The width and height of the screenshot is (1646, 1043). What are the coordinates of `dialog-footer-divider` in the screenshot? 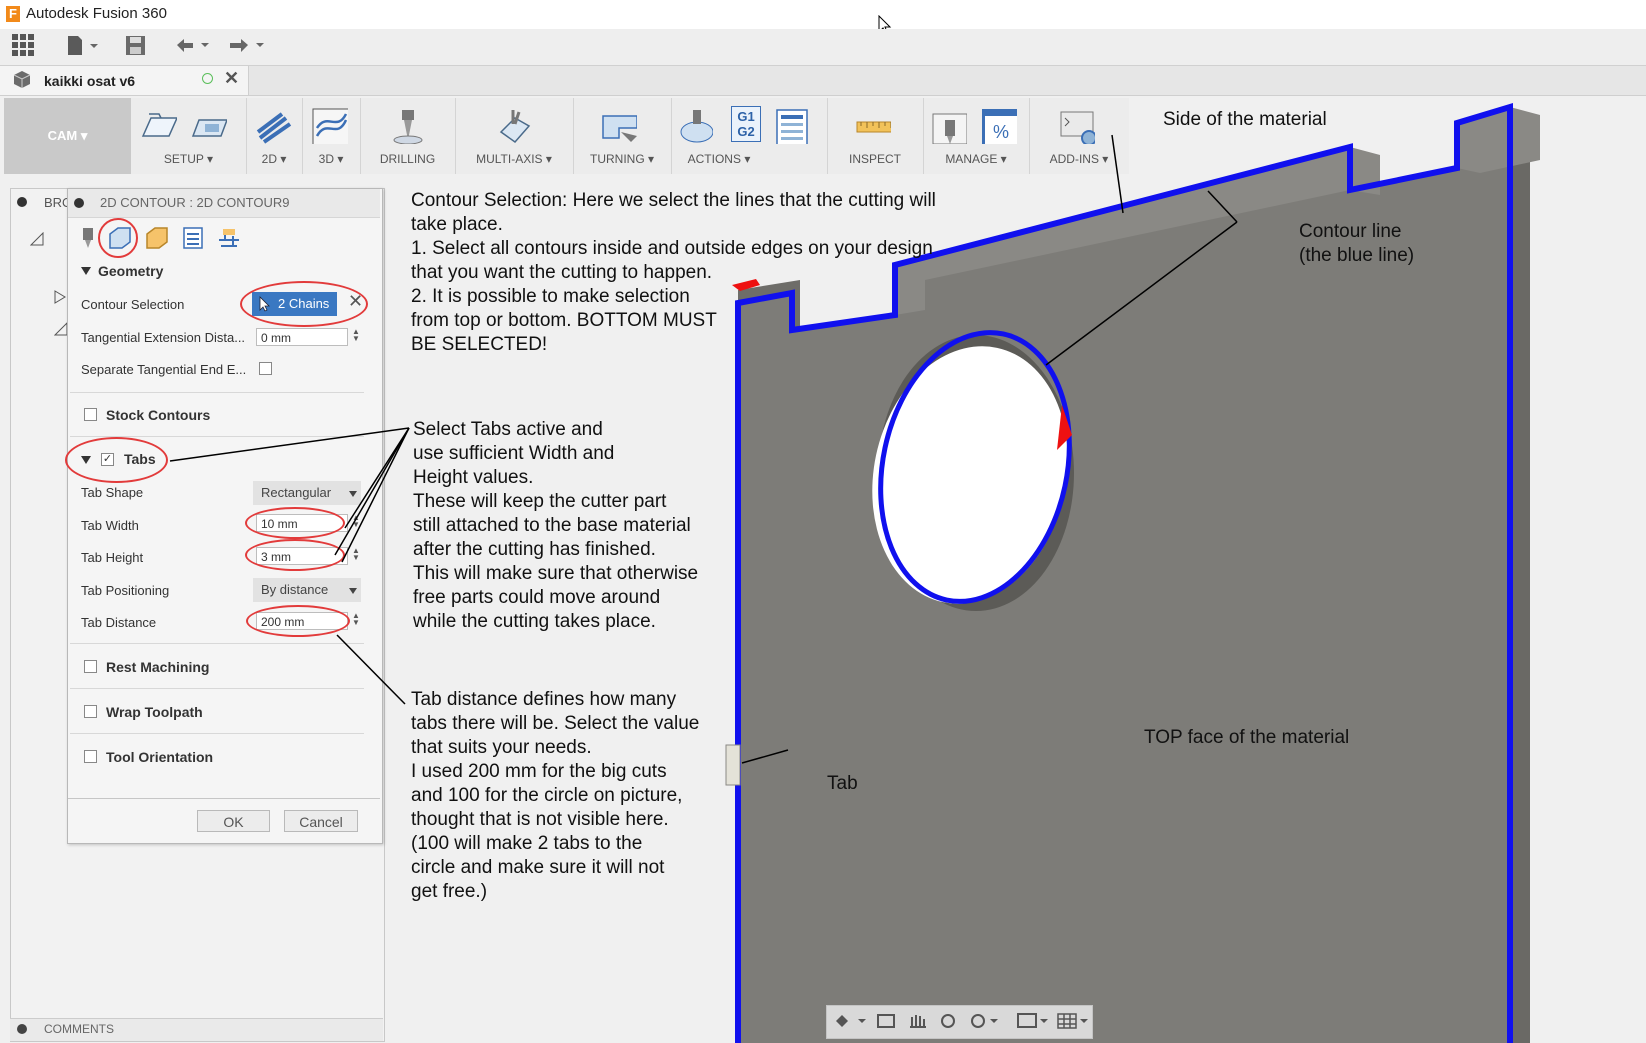 It's located at (224, 798).